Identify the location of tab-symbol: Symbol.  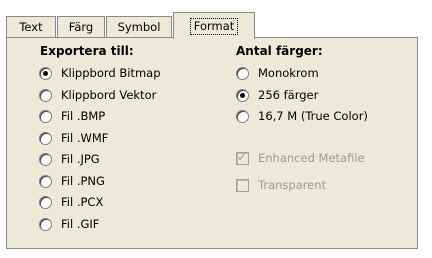
(139, 26).